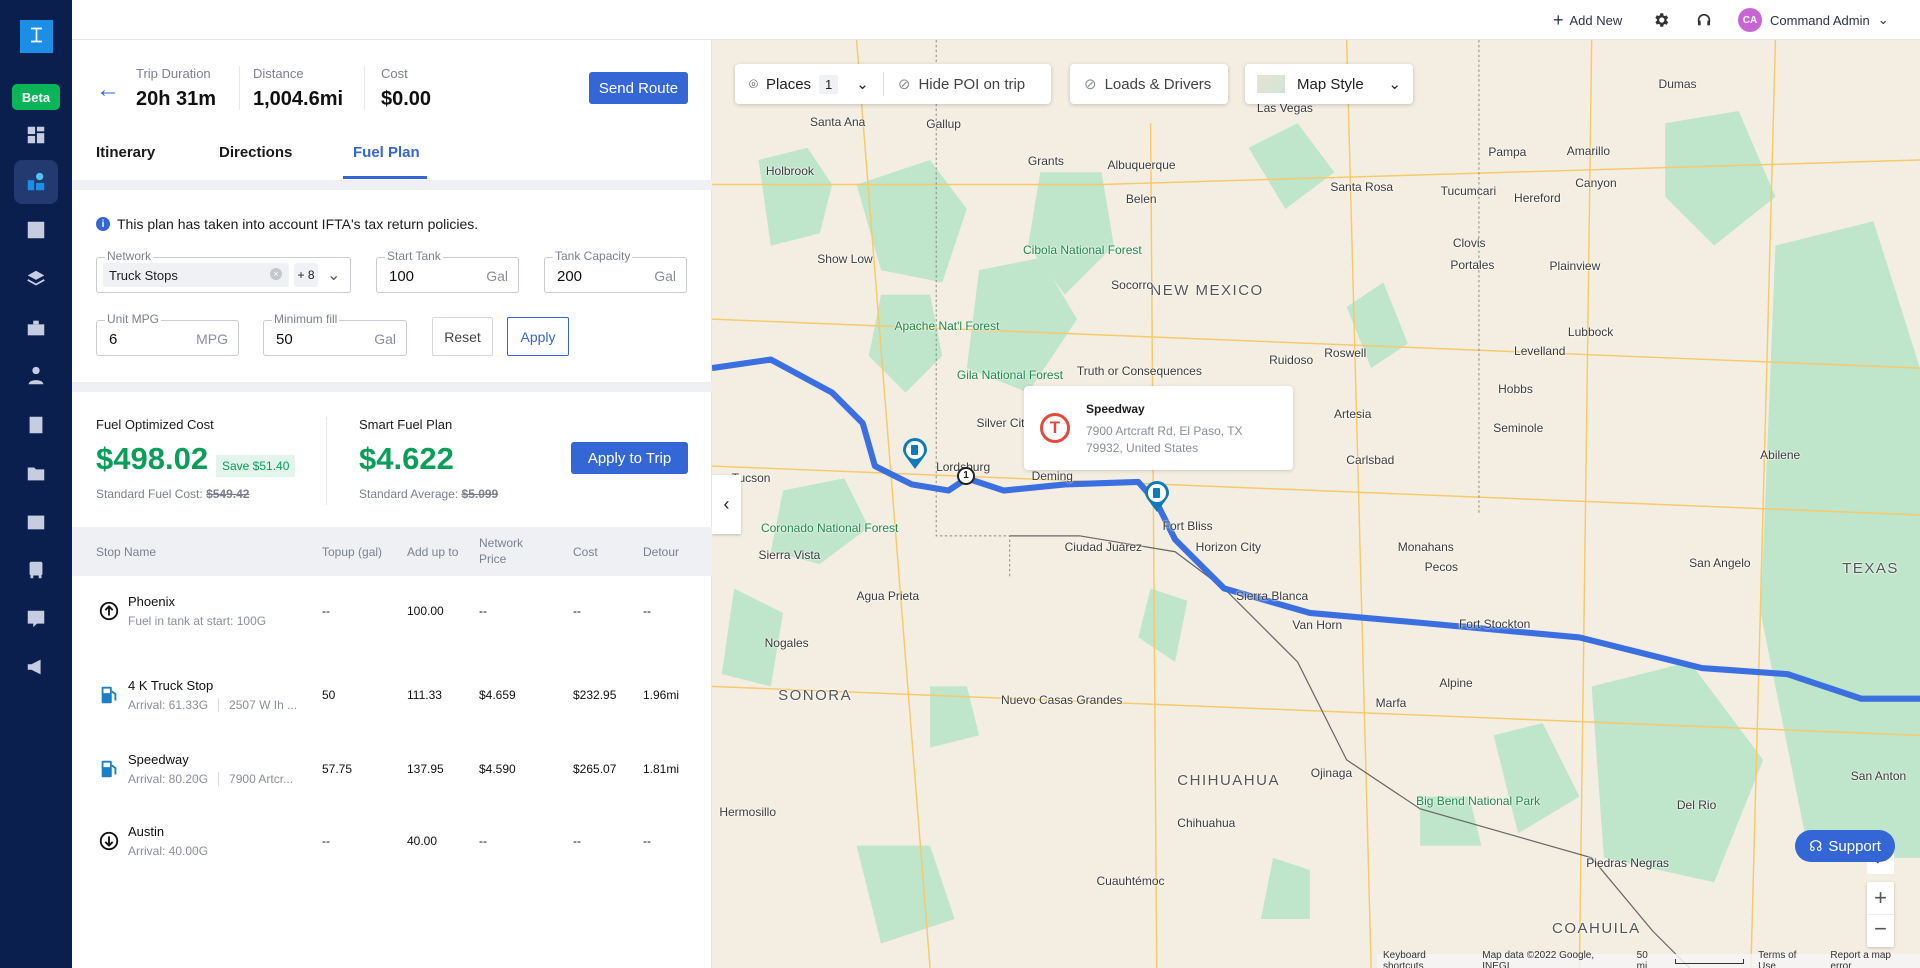 The image size is (1920, 968). What do you see at coordinates (335, 334) in the screenshot?
I see `minimum-fill-input: Minimum fill 50 Gal` at bounding box center [335, 334].